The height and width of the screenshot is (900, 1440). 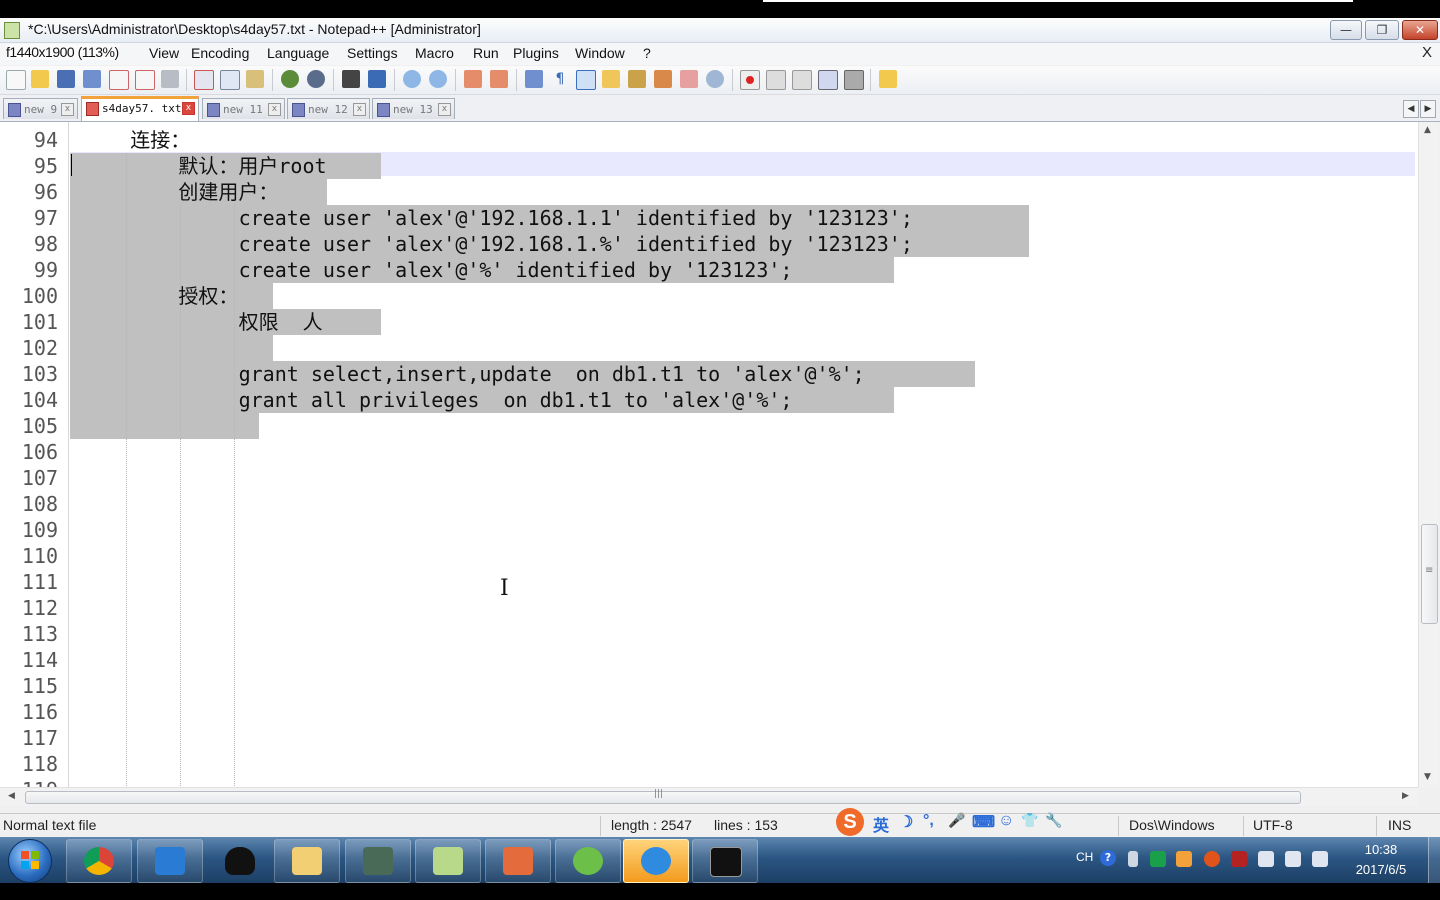 What do you see at coordinates (1382, 30) in the screenshot?
I see `restore-button: ❐` at bounding box center [1382, 30].